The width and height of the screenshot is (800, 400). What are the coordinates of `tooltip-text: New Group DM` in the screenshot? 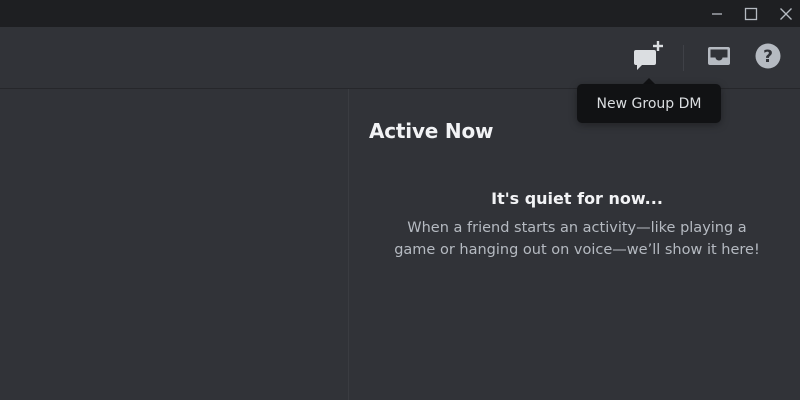 It's located at (649, 103).